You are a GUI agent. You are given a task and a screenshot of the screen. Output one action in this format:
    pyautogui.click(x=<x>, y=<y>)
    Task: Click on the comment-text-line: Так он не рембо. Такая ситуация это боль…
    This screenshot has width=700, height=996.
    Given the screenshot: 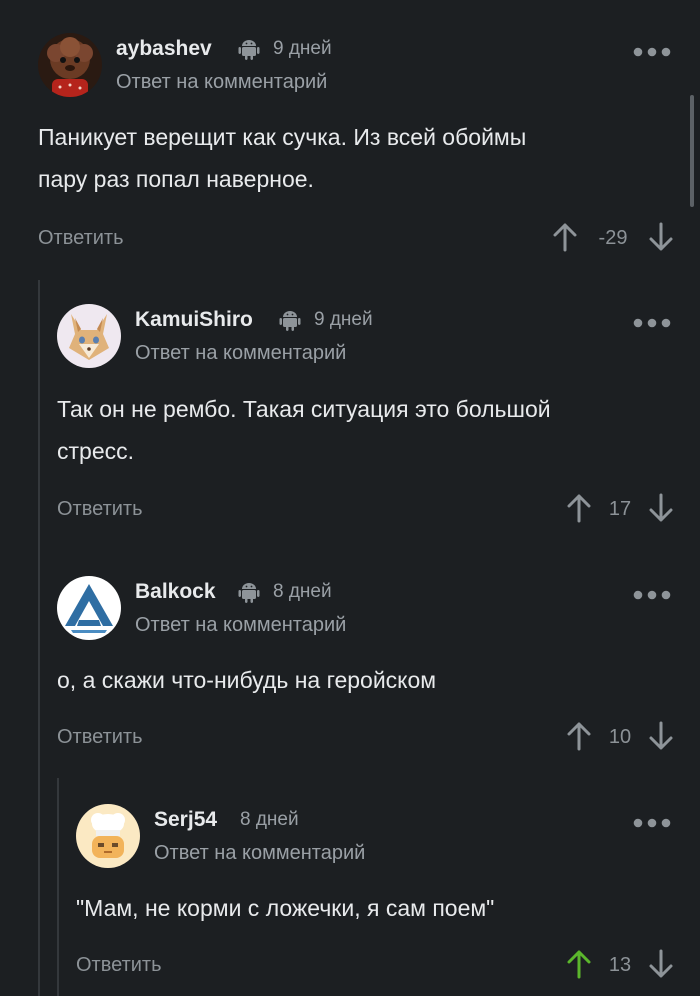 What is the action you would take?
    pyautogui.click(x=304, y=409)
    